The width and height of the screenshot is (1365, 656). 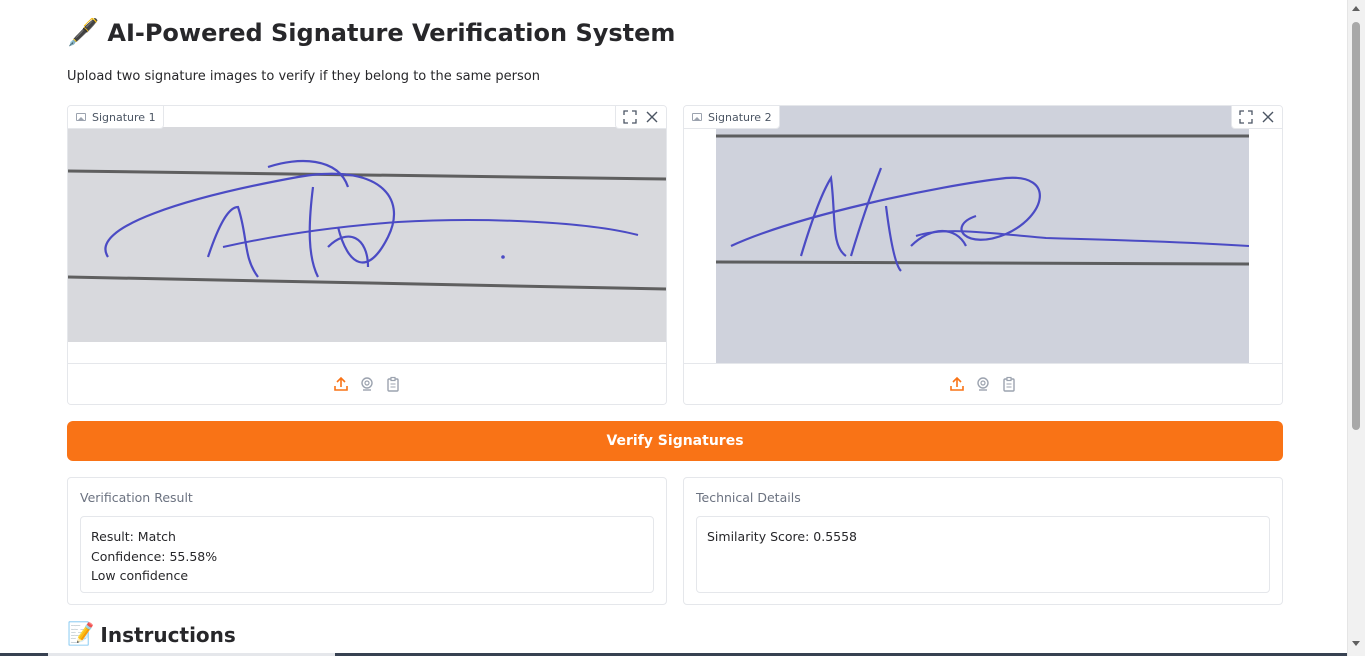 I want to click on signature-2-image-tools, so click(x=1256, y=117).